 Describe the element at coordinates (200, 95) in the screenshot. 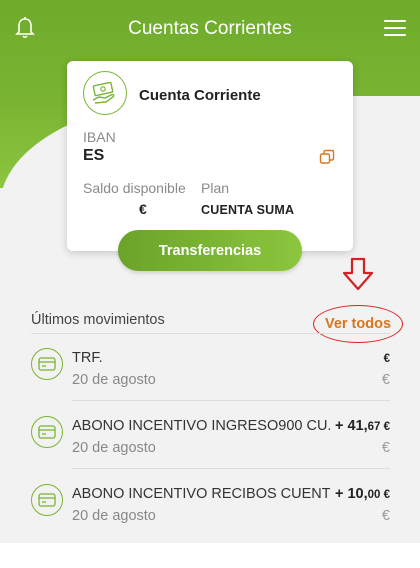

I see `account-title: Cuenta Corriente` at that location.